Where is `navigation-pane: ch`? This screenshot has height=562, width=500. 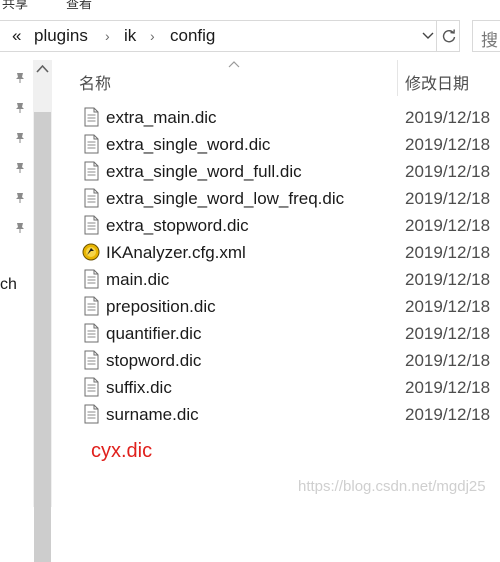
navigation-pane: ch is located at coordinates (16, 283).